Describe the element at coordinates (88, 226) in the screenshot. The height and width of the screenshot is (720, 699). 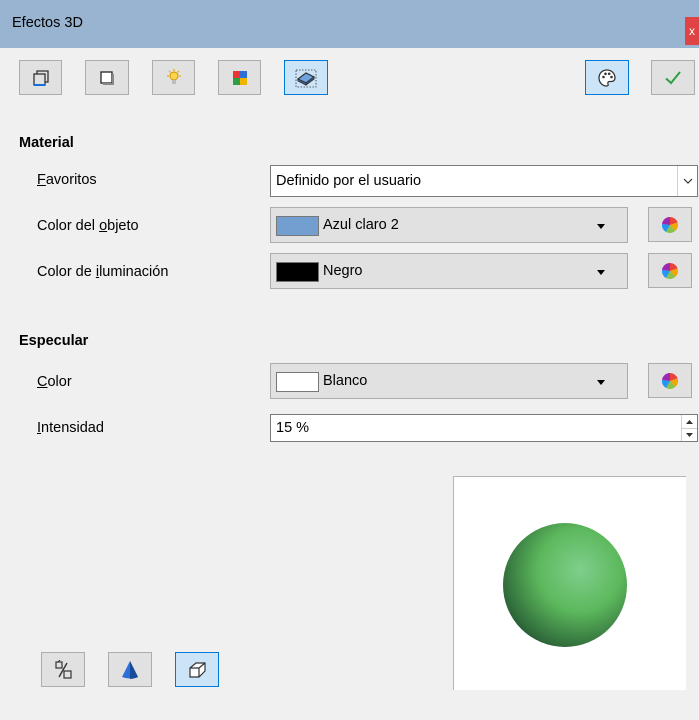
I see `object-color-label: Color del objeto` at that location.